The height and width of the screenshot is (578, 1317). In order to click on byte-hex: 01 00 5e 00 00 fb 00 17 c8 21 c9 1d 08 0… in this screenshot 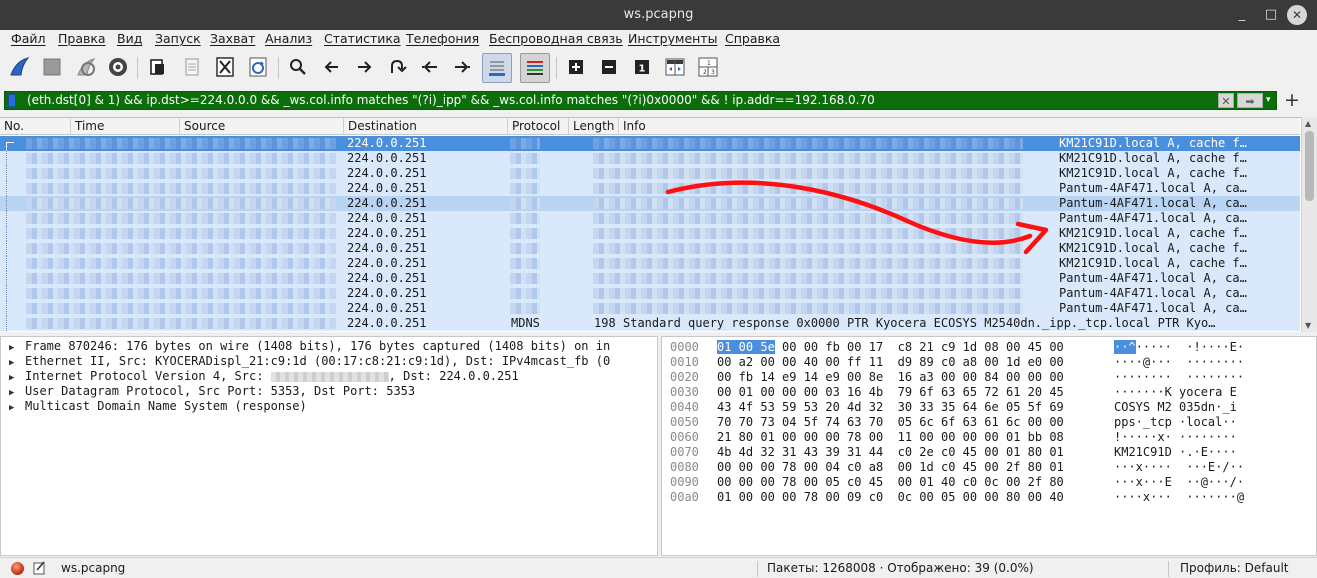, I will do `click(890, 347)`.